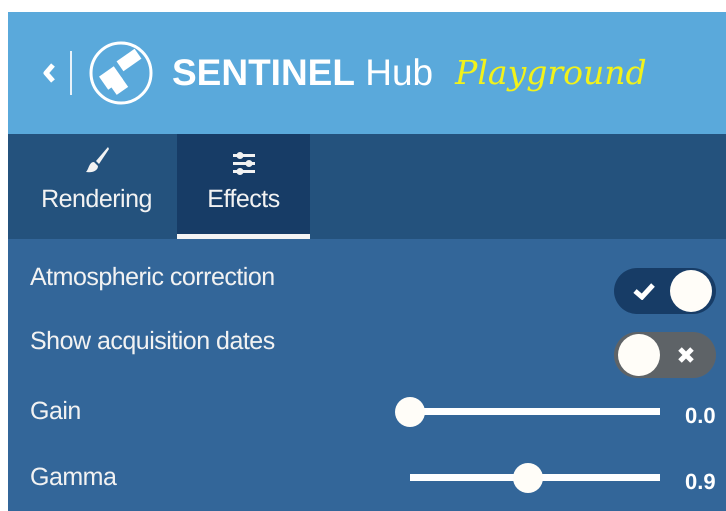  Describe the element at coordinates (551, 73) in the screenshot. I see `product-name: Playground` at that location.